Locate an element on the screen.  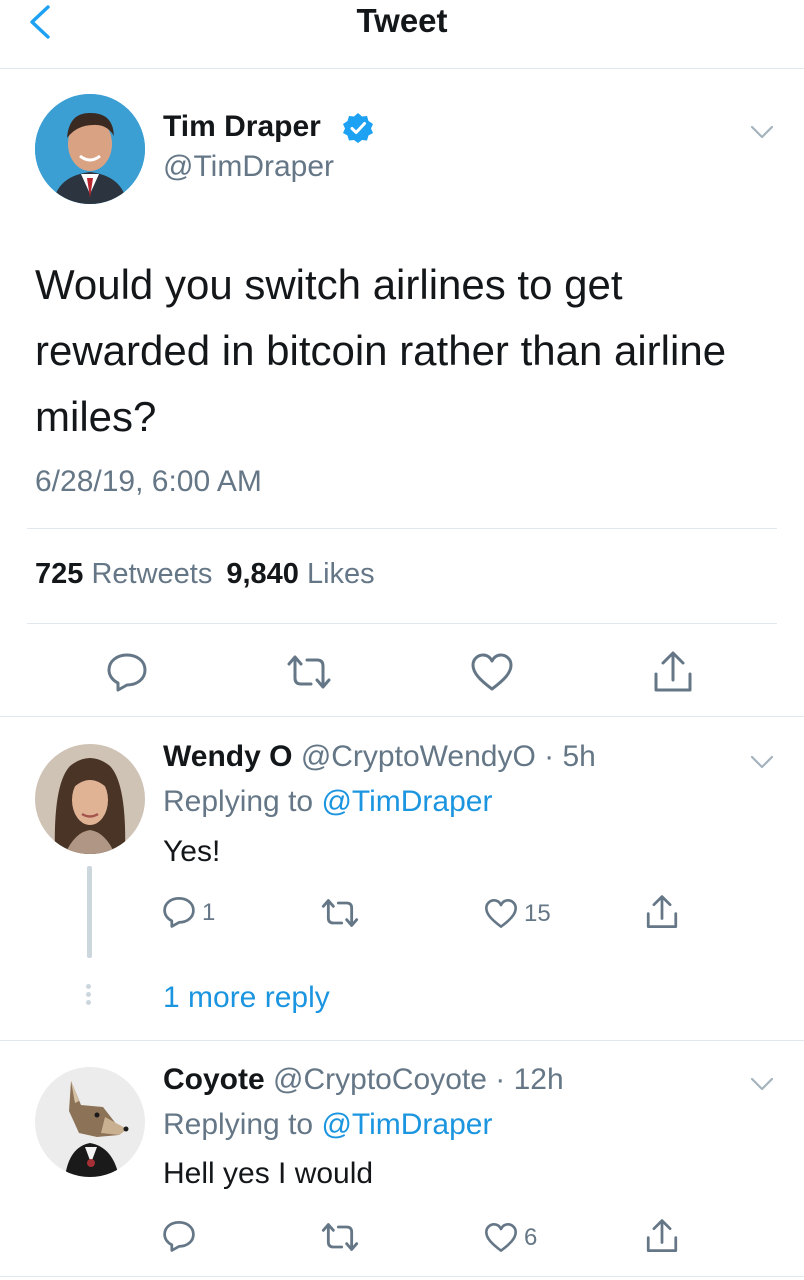
reply-header: Coyote @CryptoCoyote · 12h is located at coordinates (363, 1080).